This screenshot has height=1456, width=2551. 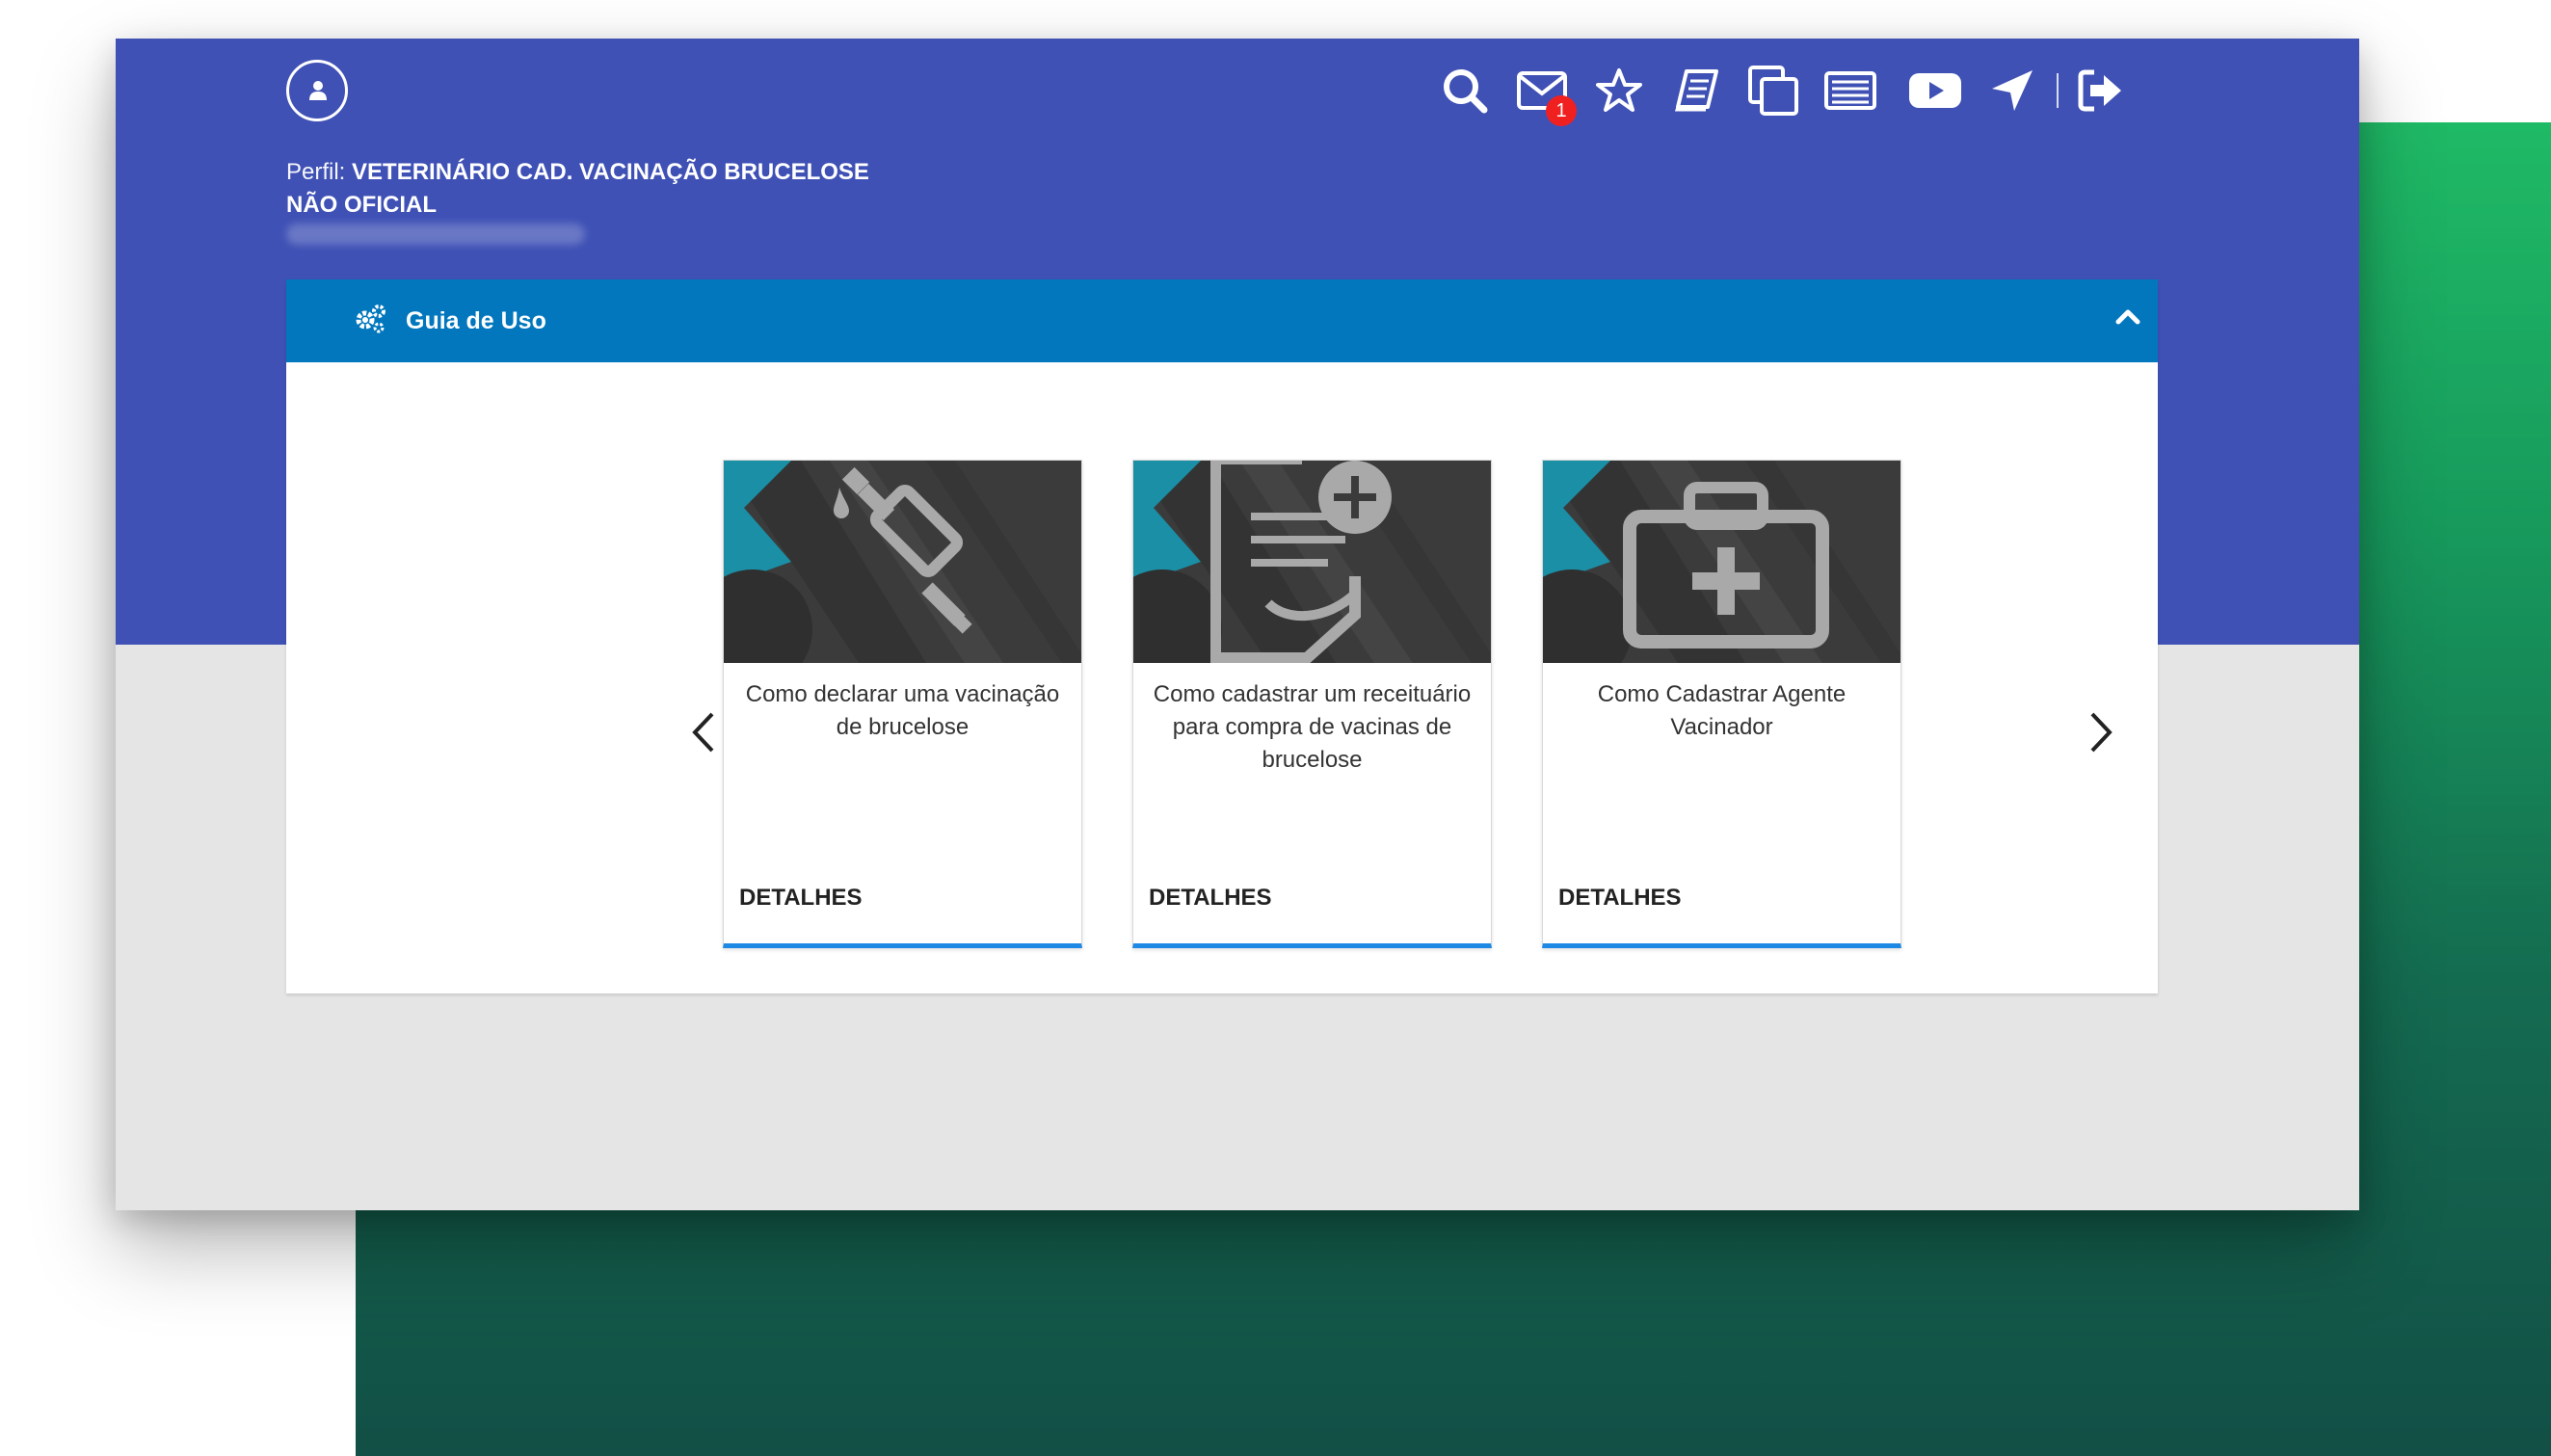 I want to click on card-title: Como declarar uma vacinação de brucelose, so click(x=903, y=710).